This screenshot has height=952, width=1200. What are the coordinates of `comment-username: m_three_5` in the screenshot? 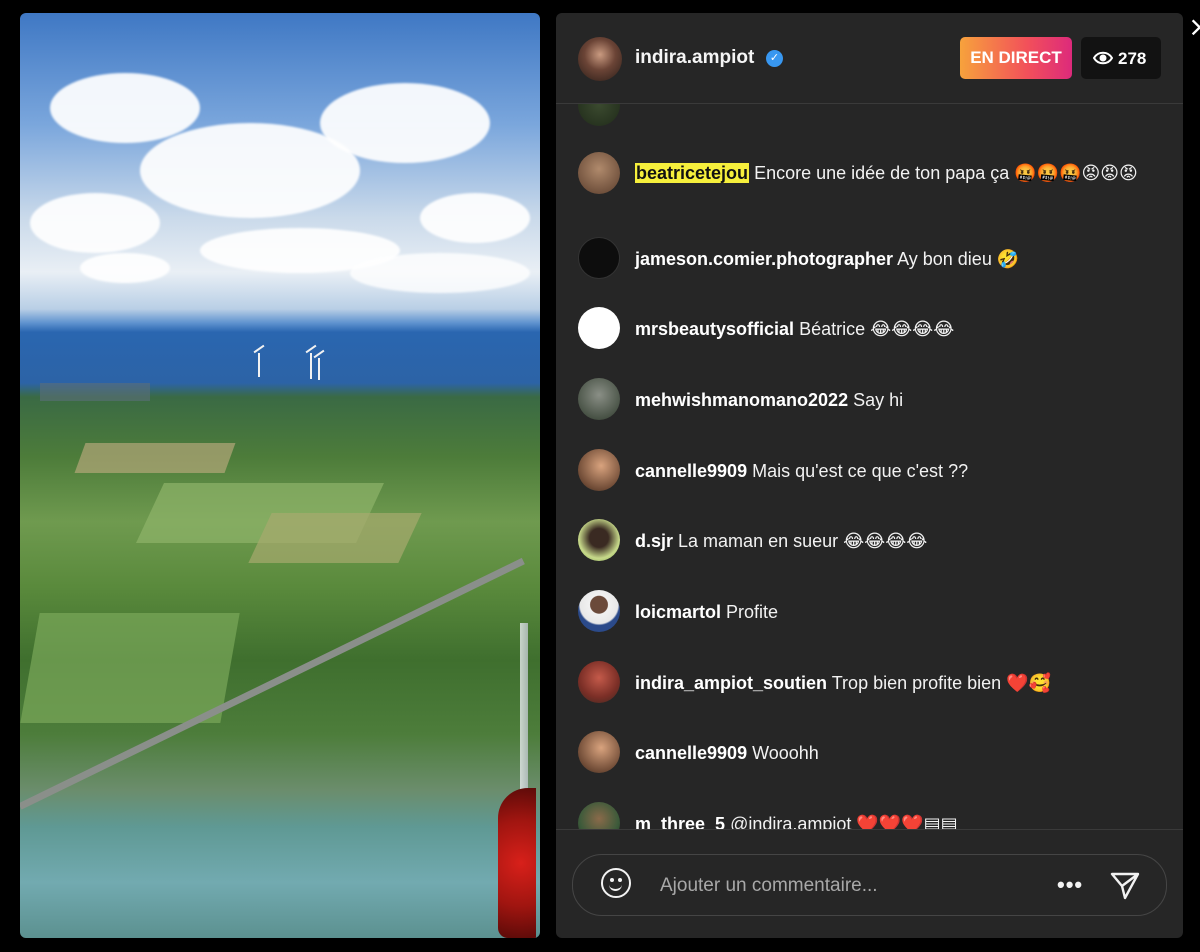 It's located at (680, 821).